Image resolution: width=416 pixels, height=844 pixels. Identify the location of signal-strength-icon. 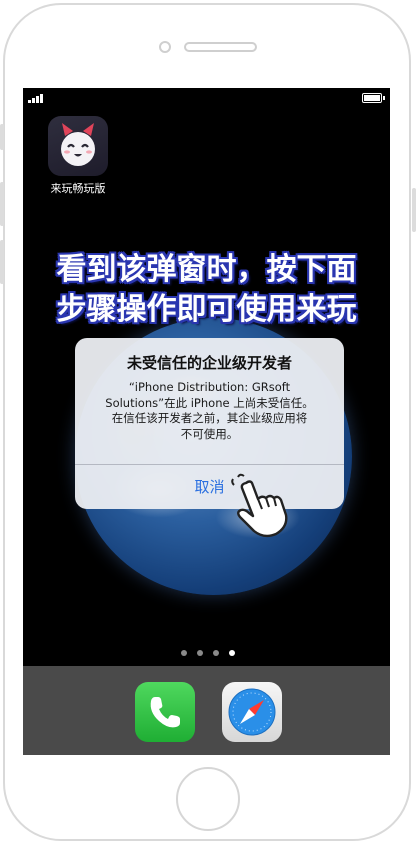
(38, 98).